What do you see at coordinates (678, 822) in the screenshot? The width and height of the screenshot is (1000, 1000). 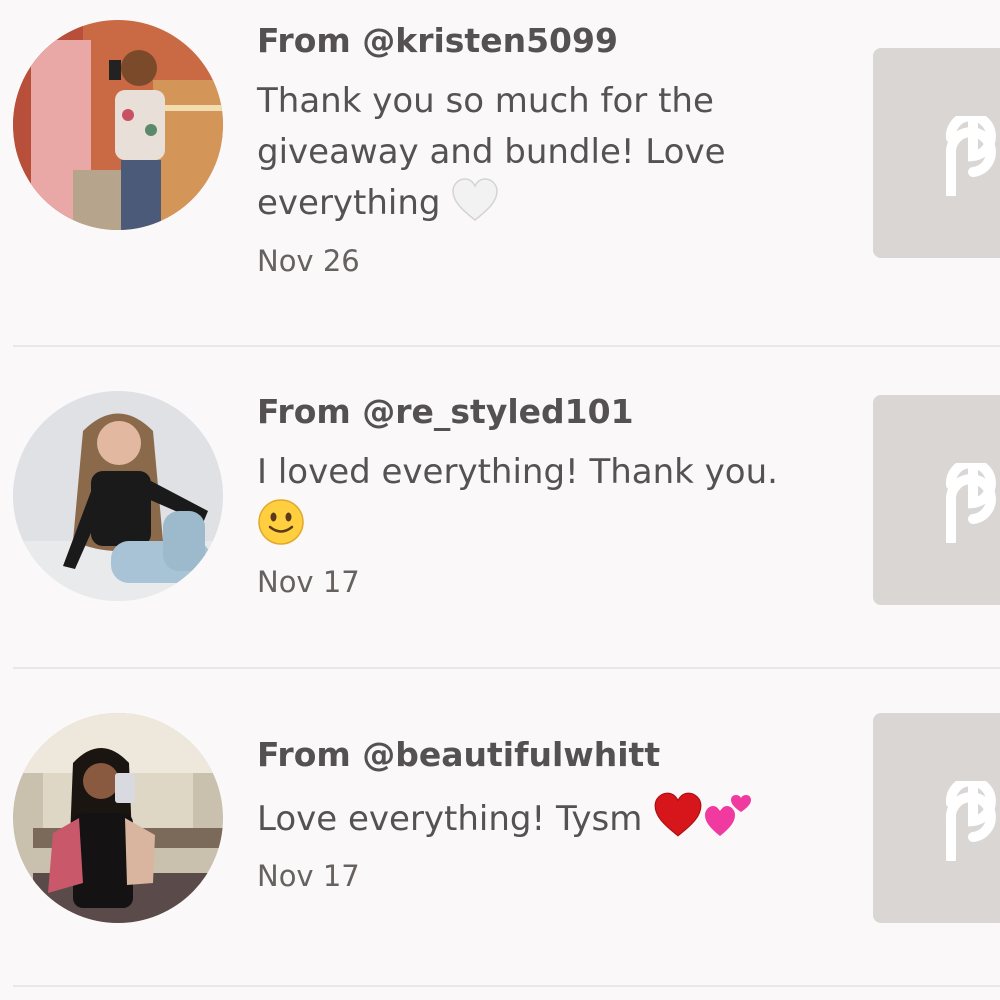 I see `red-heart-icon` at bounding box center [678, 822].